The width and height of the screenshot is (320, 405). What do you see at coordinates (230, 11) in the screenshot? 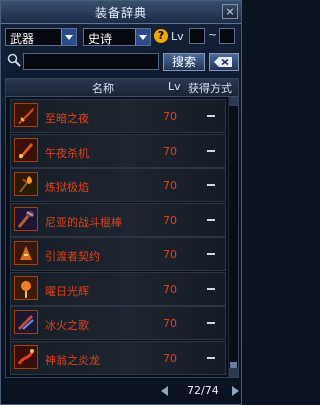
I see `close-button: ×` at bounding box center [230, 11].